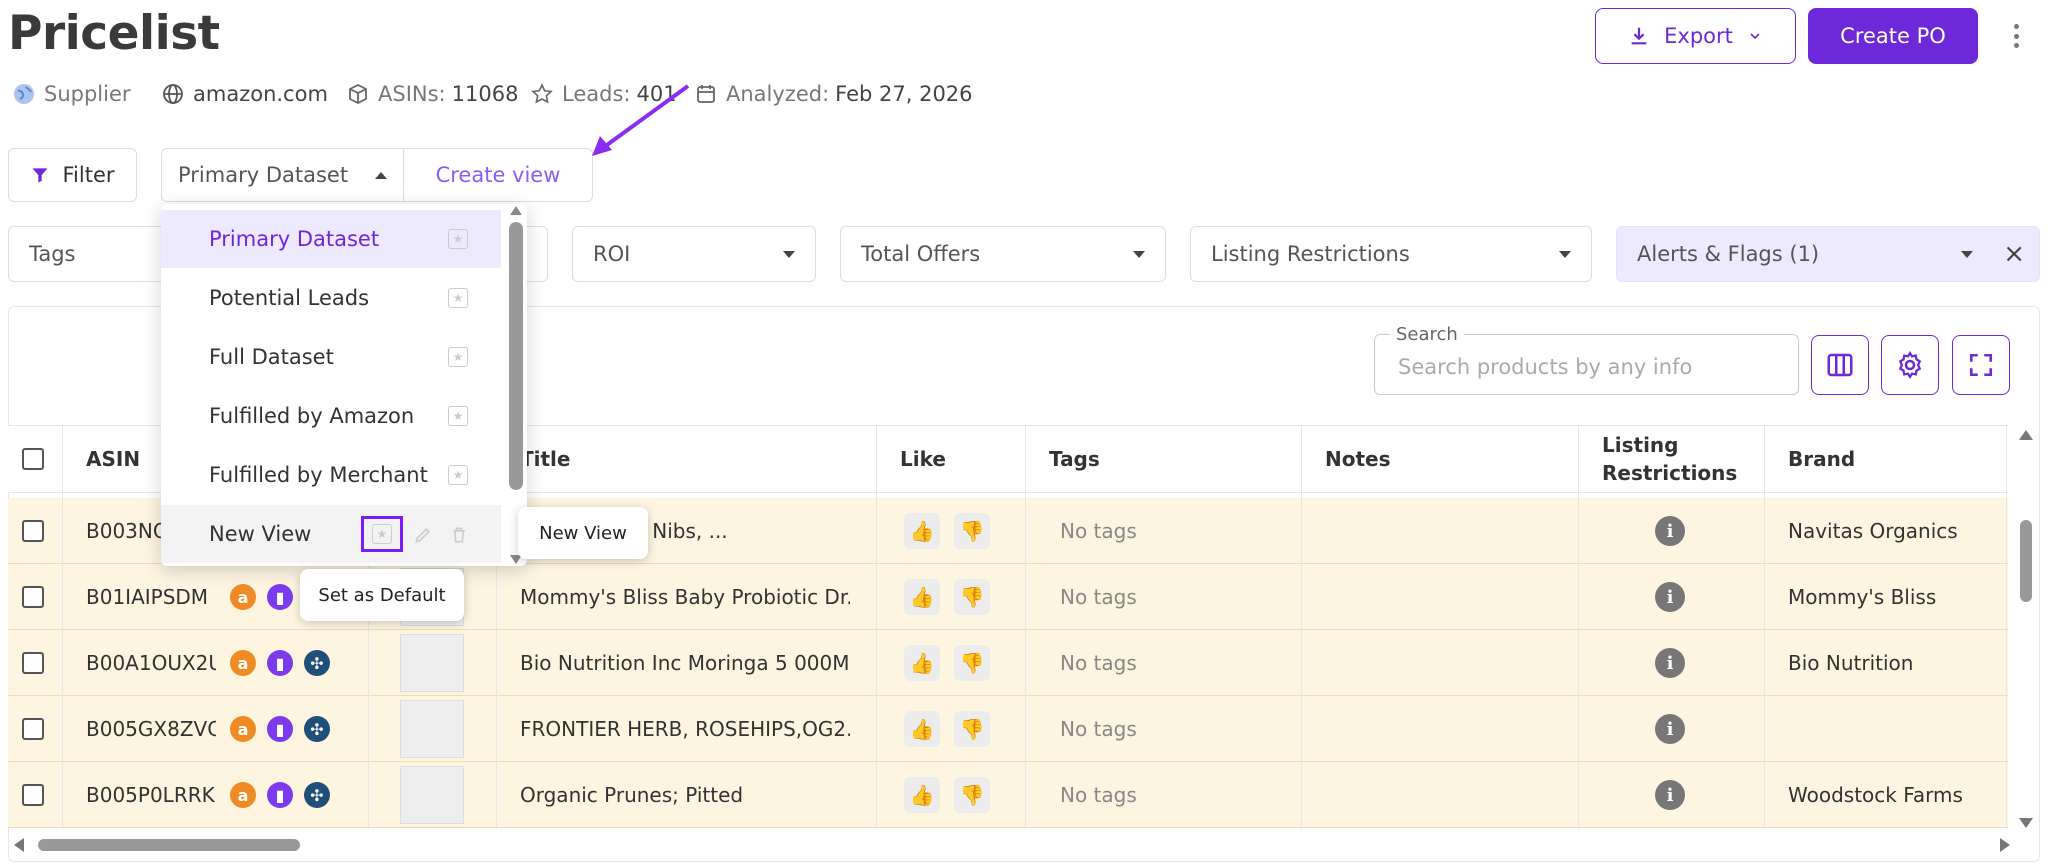 This screenshot has height=868, width=2048. What do you see at coordinates (2016, 36) in the screenshot?
I see `more-options-icon` at bounding box center [2016, 36].